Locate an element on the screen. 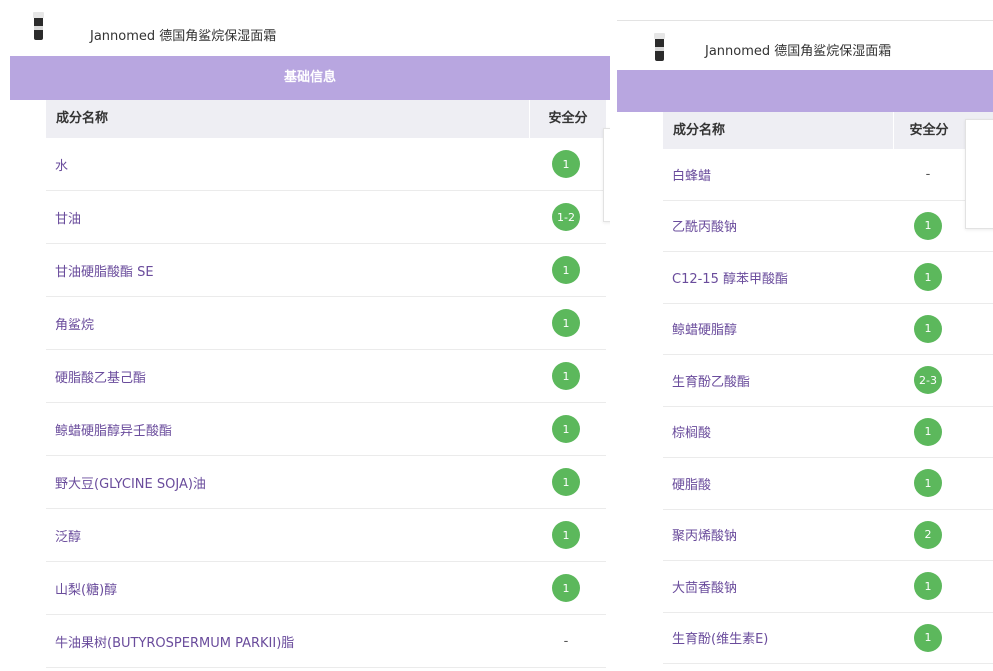 This screenshot has width=993, height=671. table-row: 水1 is located at coordinates (326, 164).